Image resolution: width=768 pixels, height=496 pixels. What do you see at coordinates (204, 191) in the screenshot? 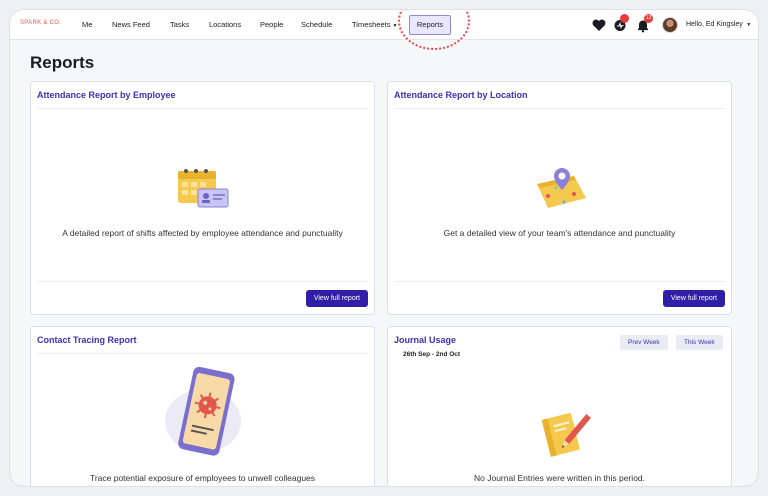
I see `calendar-id-card-illustration` at bounding box center [204, 191].